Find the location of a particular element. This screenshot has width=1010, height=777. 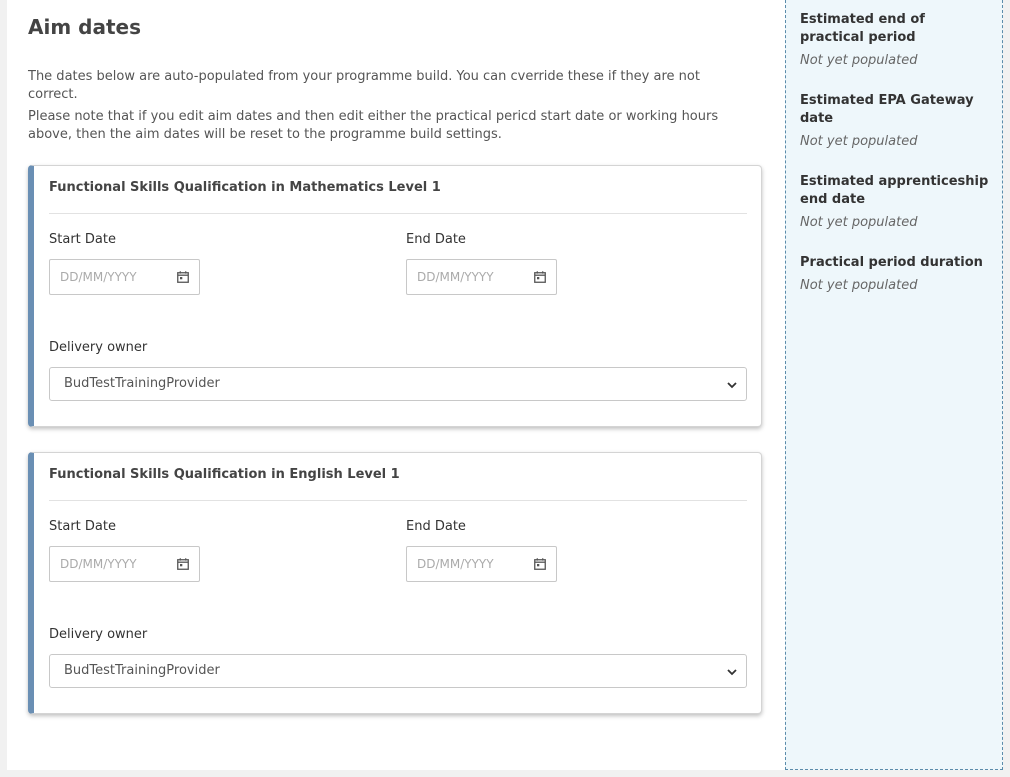

summary-label: Estimated end of practical period is located at coordinates (862, 28).